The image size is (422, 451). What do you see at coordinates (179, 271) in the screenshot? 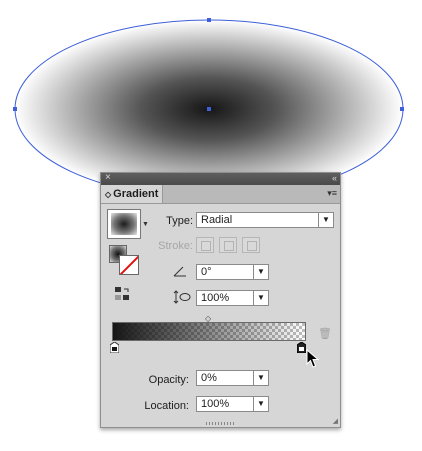
I see `angle-icon` at bounding box center [179, 271].